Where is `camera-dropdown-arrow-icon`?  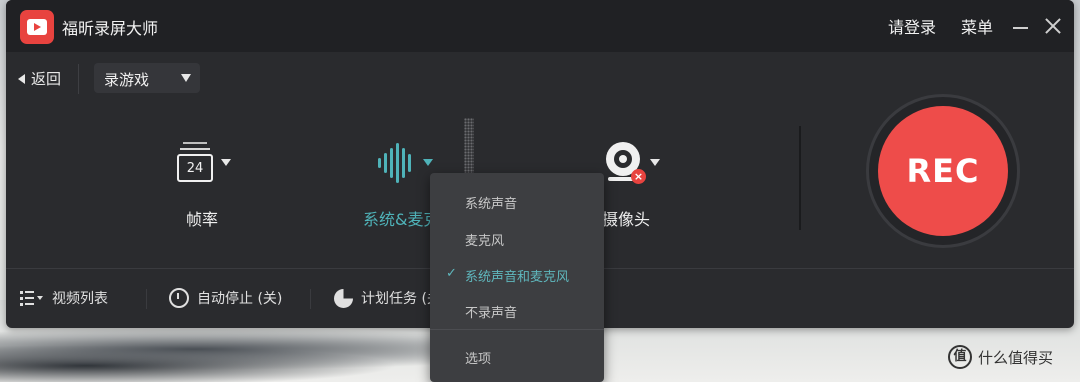
camera-dropdown-arrow-icon is located at coordinates (655, 162).